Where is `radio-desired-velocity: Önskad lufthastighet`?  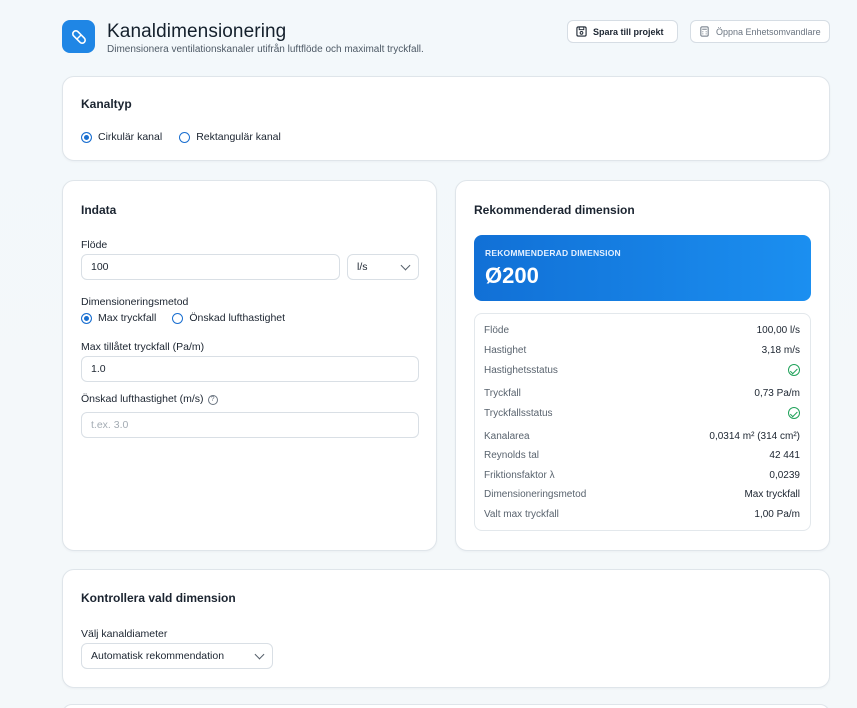 radio-desired-velocity: Önskad lufthastighet is located at coordinates (228, 318).